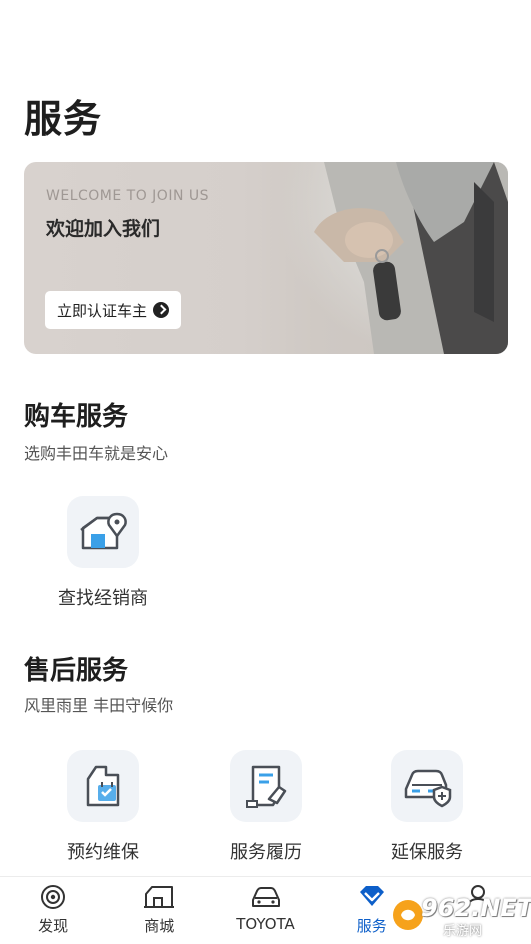  What do you see at coordinates (159, 926) in the screenshot?
I see `tab-store-label: 商城` at bounding box center [159, 926].